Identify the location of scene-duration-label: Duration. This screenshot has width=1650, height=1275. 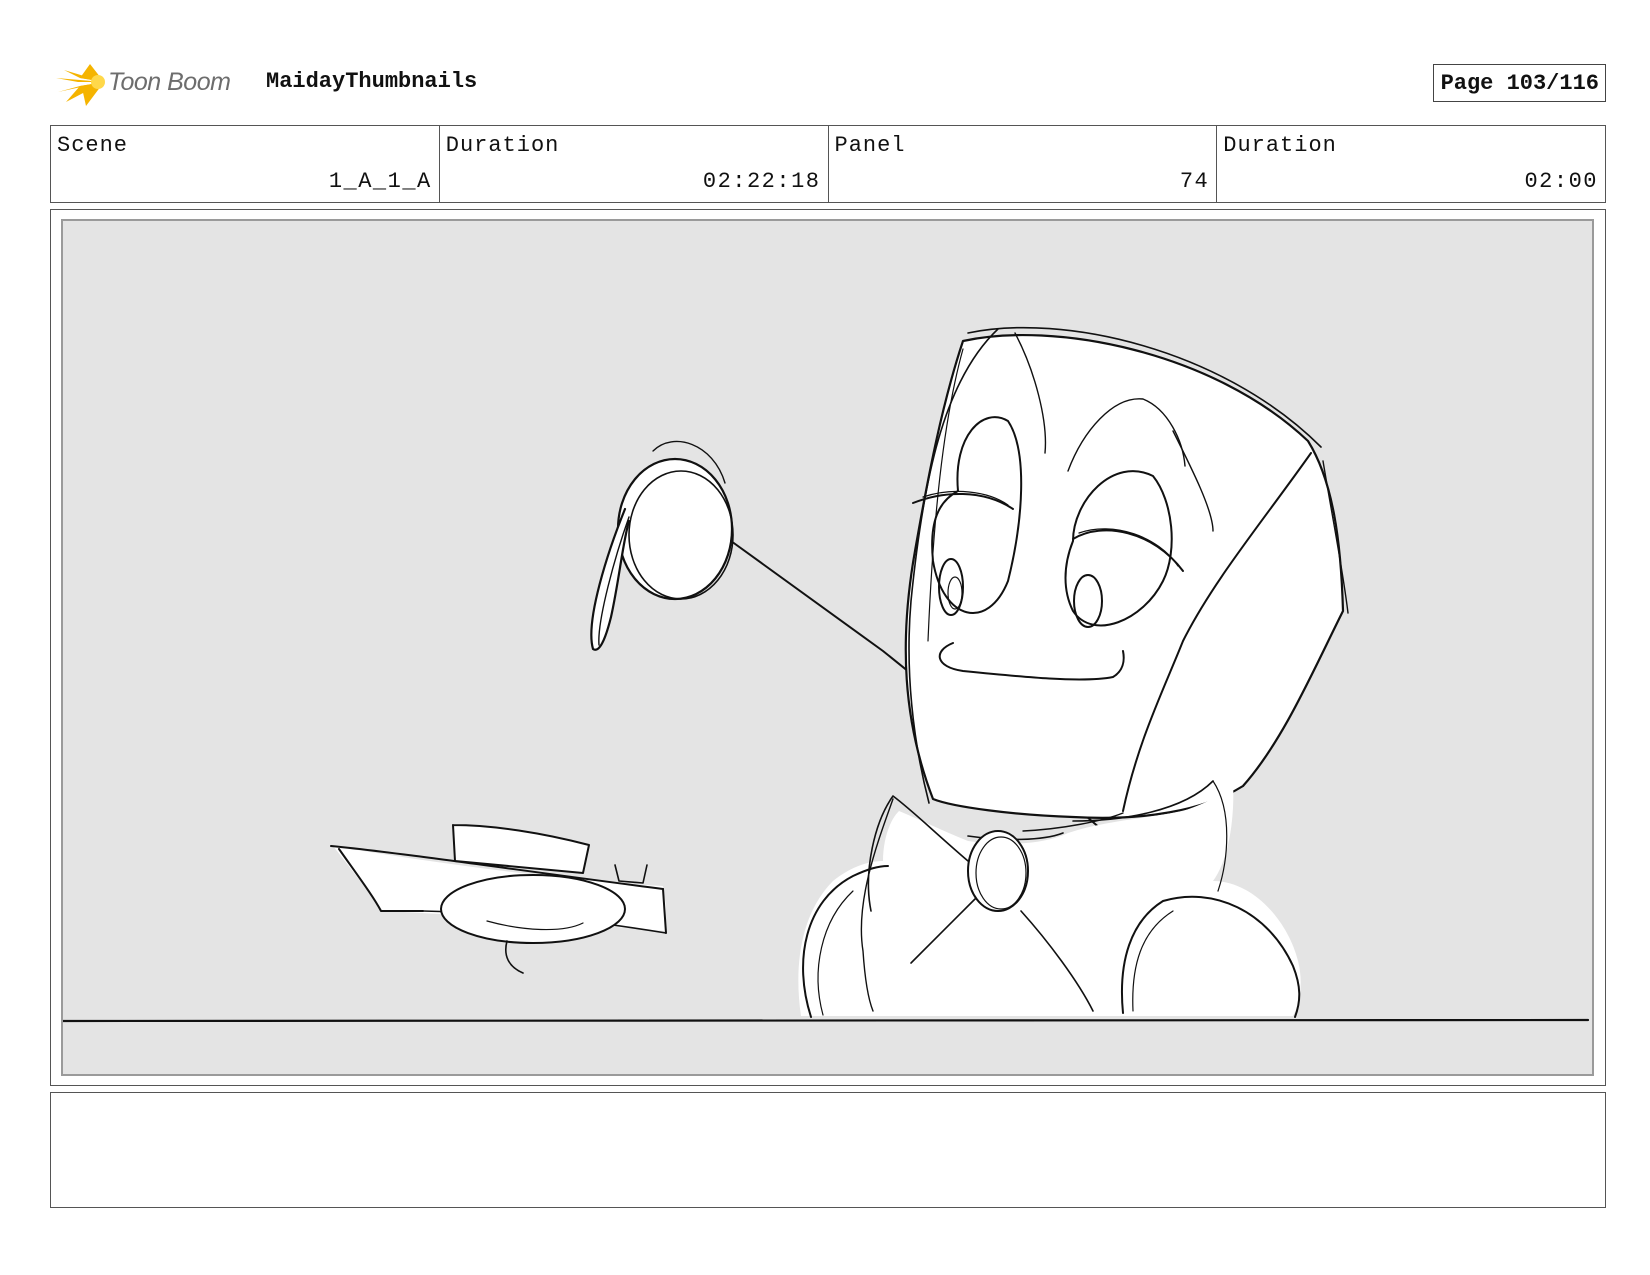
(502, 145).